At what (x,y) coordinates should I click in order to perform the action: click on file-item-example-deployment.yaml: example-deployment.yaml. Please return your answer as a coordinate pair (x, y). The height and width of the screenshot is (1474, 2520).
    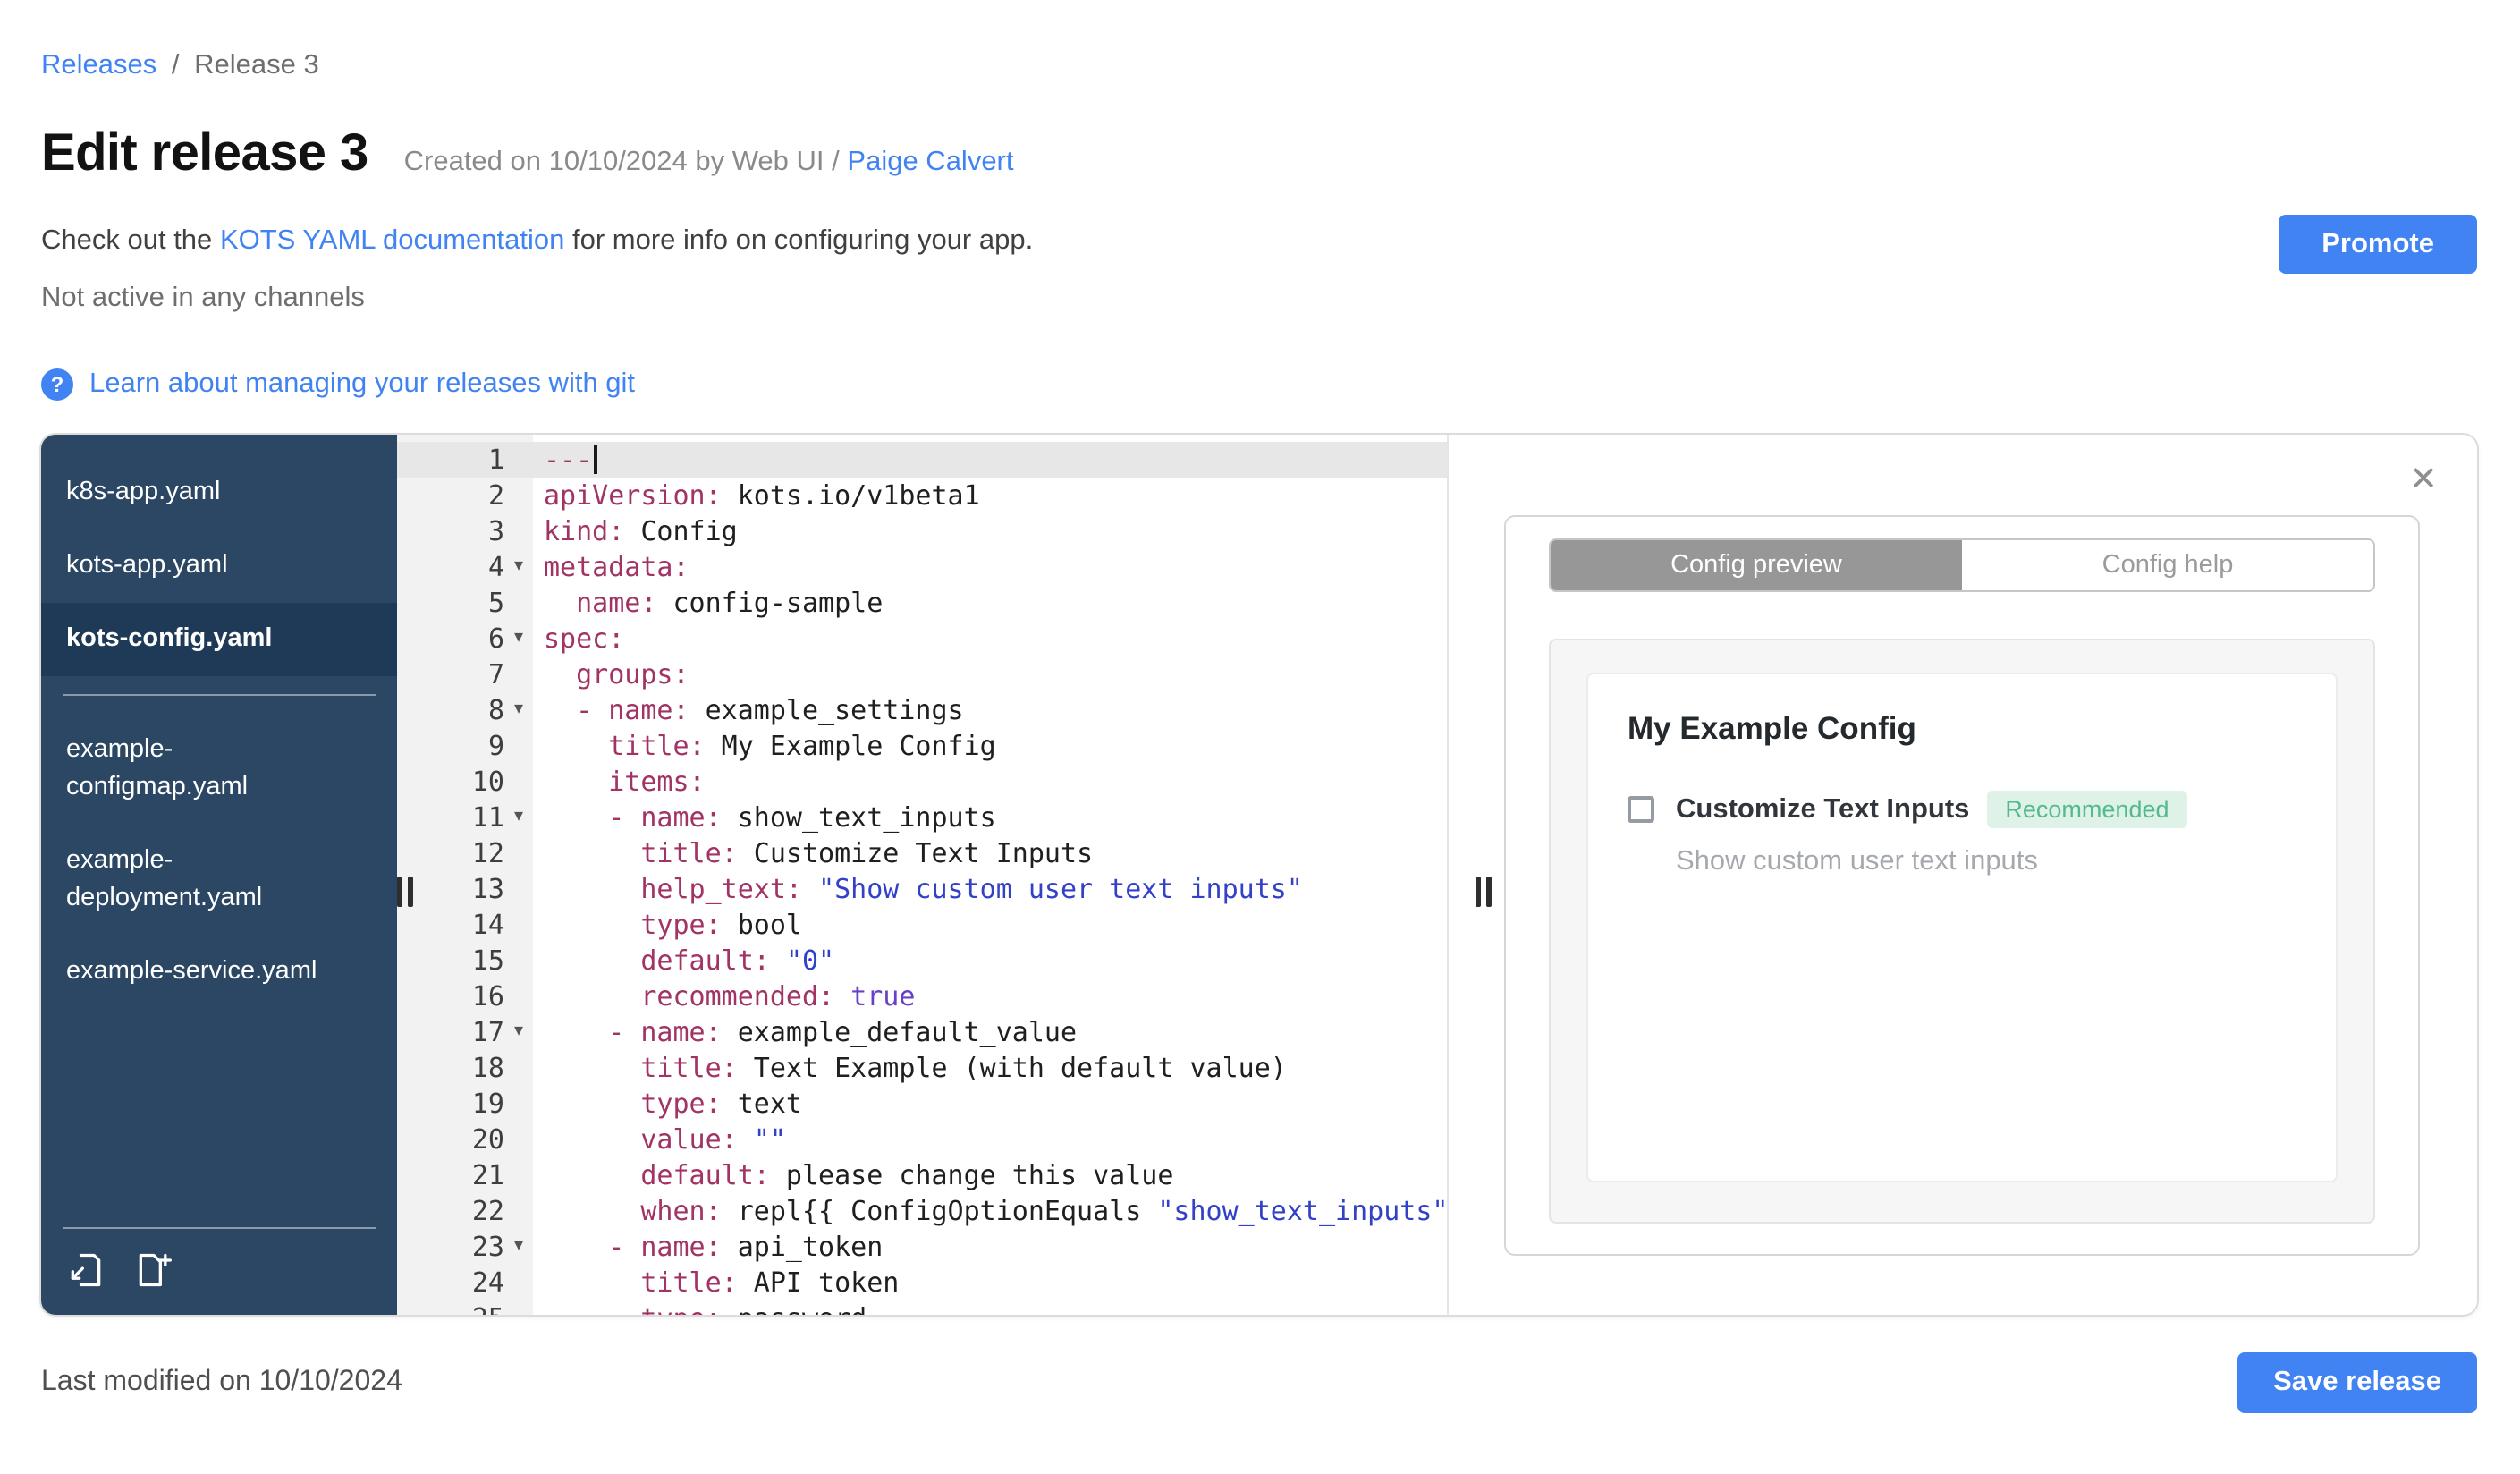
    Looking at the image, I should click on (219, 880).